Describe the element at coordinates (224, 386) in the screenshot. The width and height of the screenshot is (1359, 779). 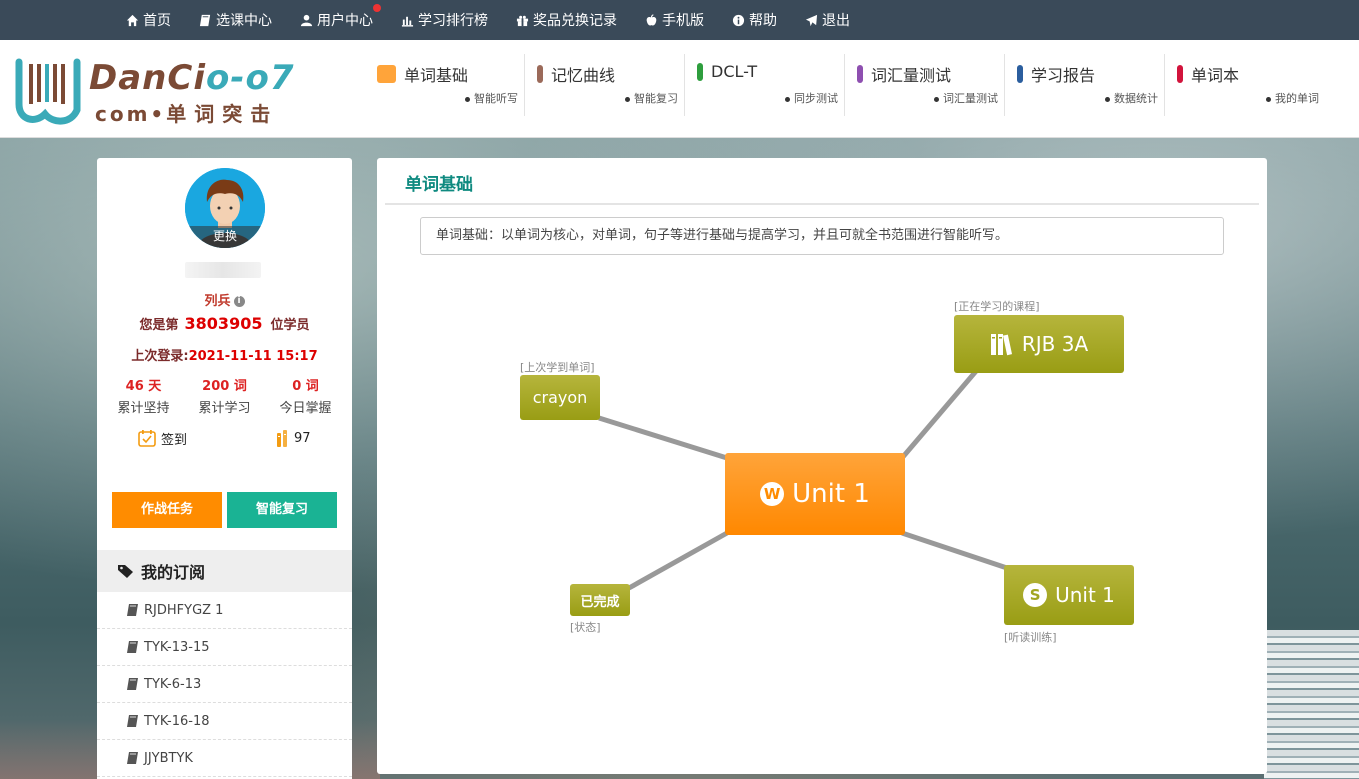
I see `stat-value: 200 词` at that location.